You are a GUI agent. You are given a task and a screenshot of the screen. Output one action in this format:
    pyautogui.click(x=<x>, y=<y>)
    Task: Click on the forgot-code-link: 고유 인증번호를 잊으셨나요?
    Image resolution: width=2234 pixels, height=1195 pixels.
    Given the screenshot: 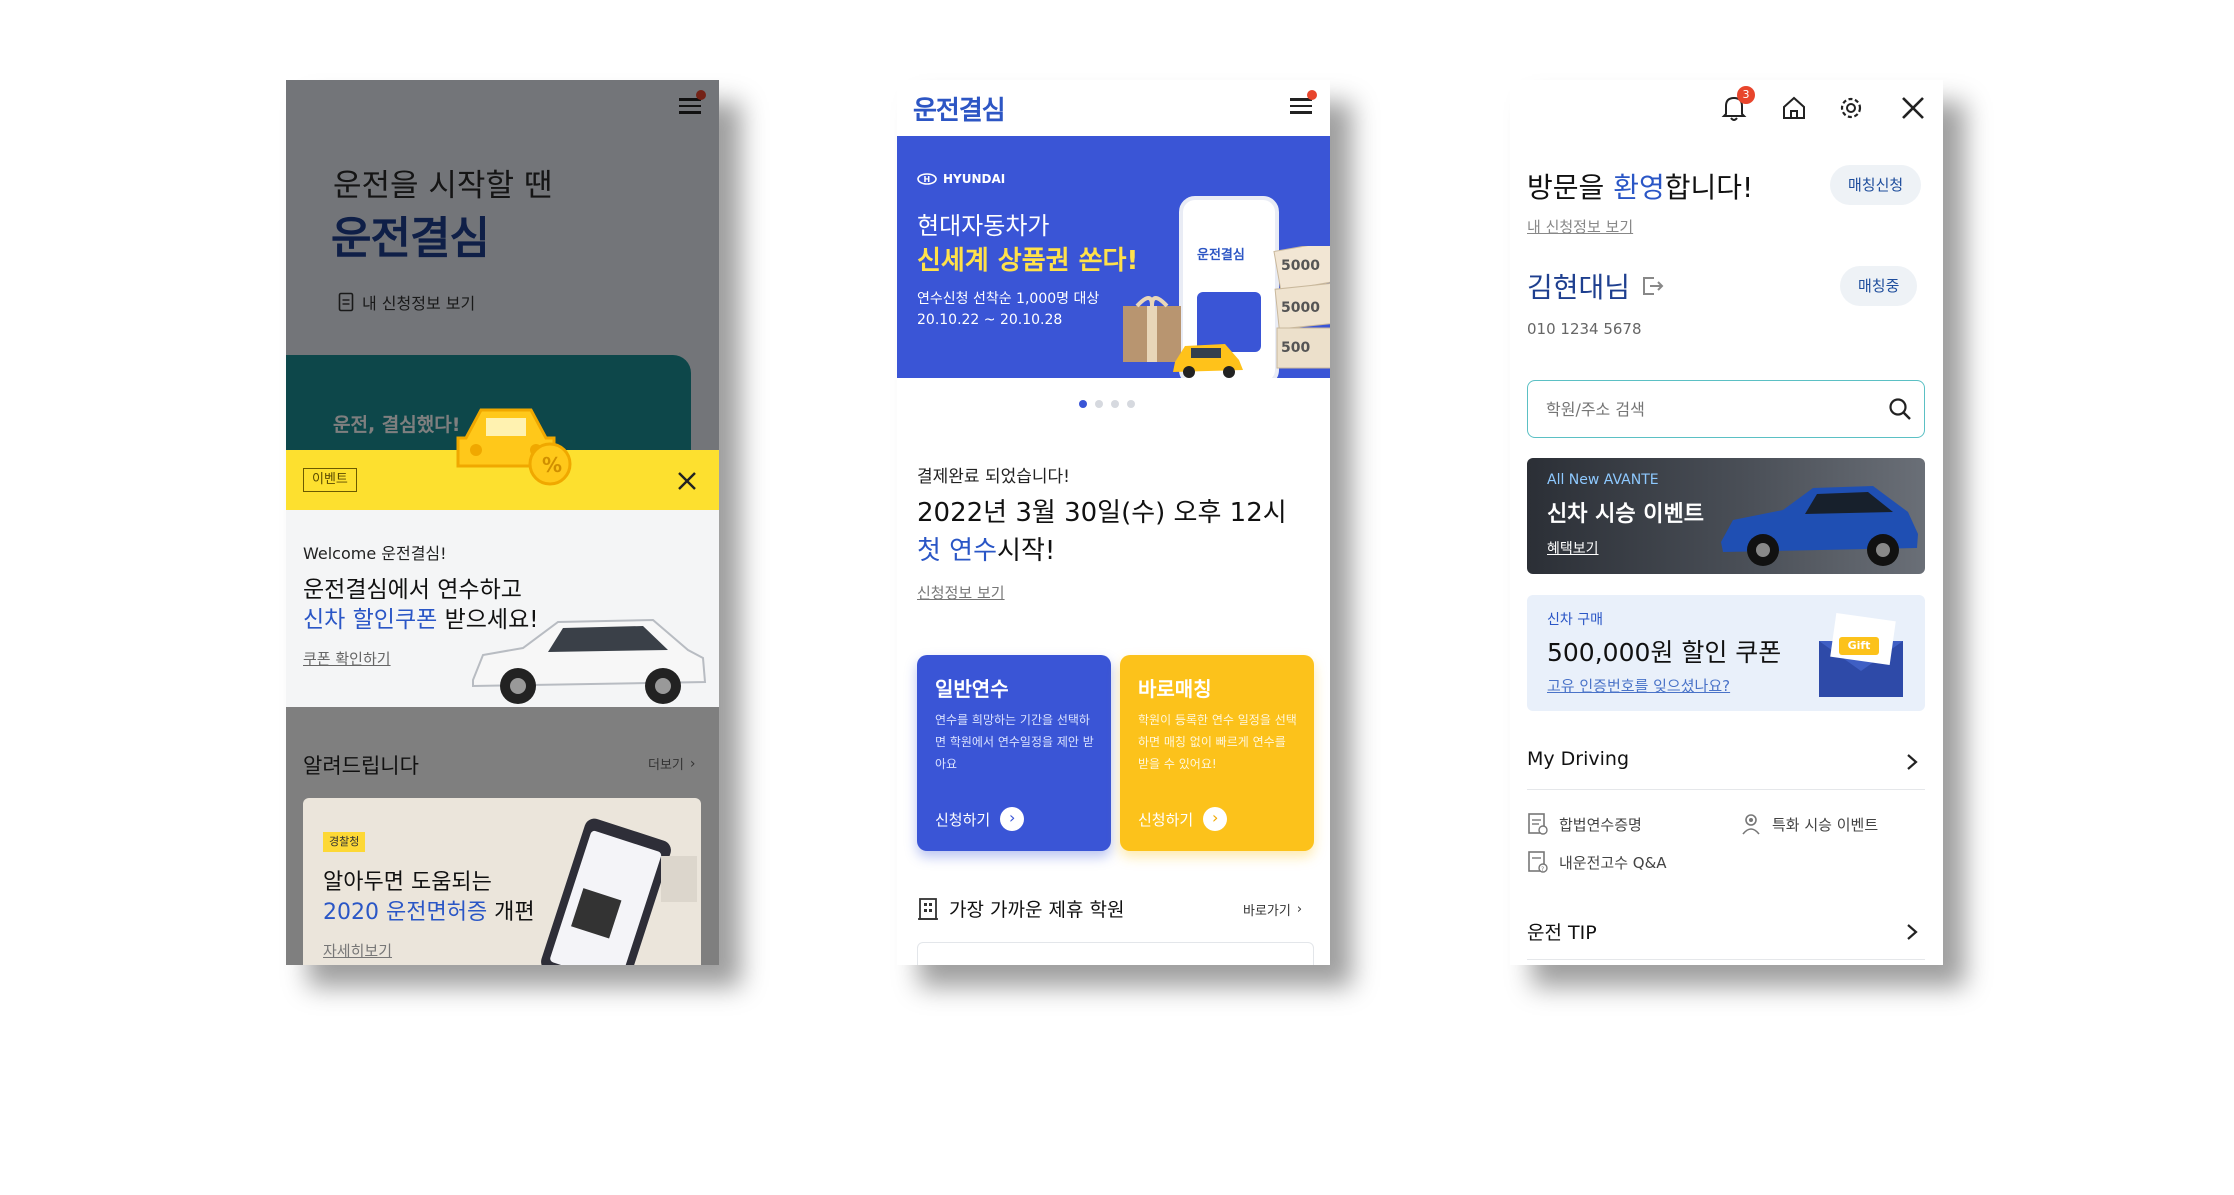 What is the action you would take?
    pyautogui.click(x=1638, y=685)
    